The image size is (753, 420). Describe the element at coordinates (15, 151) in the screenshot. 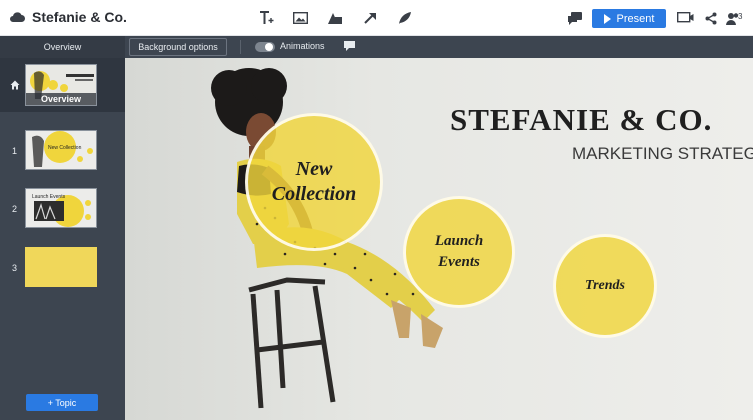

I see `slide-number: 1` at that location.